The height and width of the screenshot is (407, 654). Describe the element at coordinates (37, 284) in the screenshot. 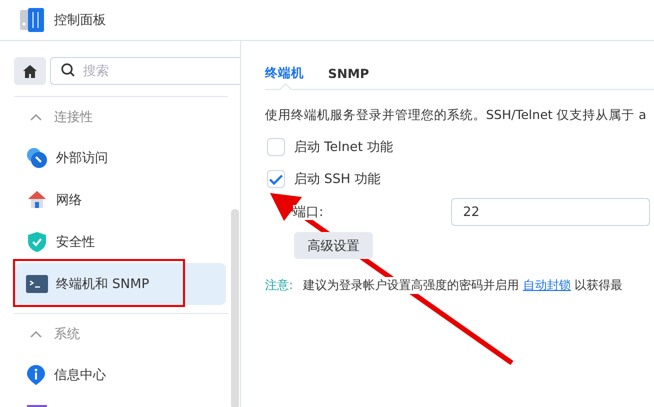

I see `terminal-icon` at that location.